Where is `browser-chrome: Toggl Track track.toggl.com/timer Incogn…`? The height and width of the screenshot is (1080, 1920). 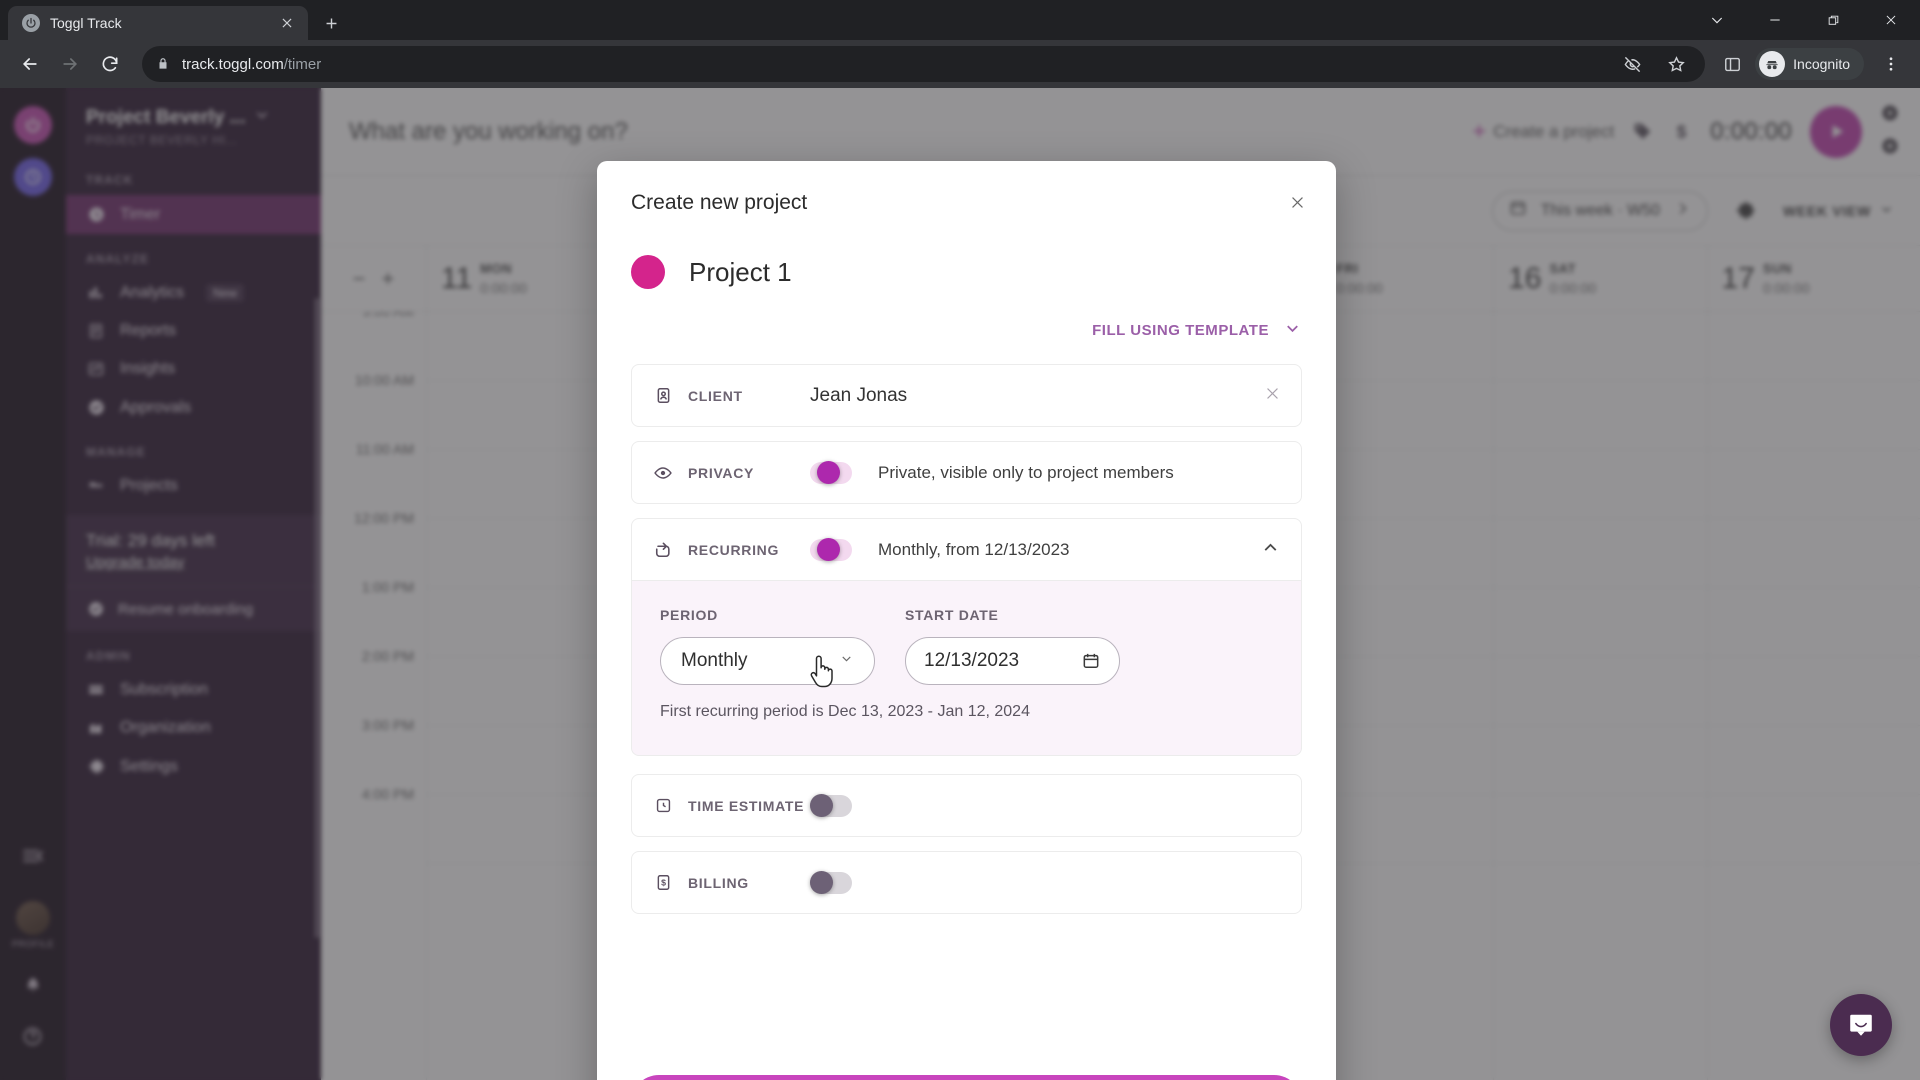
browser-chrome: Toggl Track track.toggl.com/timer Incogn… is located at coordinates (960, 44).